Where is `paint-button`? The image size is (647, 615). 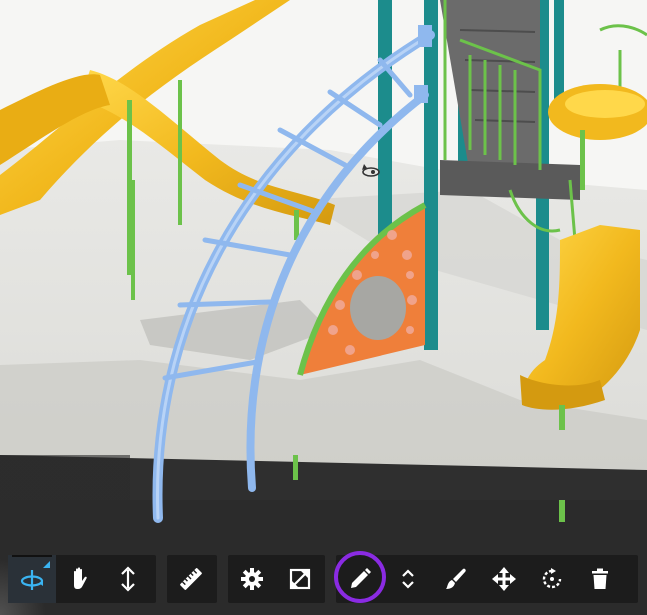
paint-button is located at coordinates (456, 579).